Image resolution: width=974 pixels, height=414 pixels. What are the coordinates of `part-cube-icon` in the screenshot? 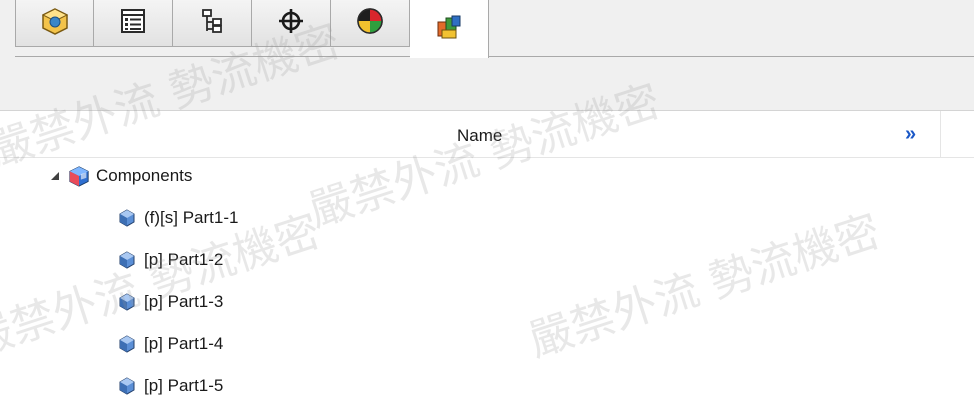 It's located at (55, 23).